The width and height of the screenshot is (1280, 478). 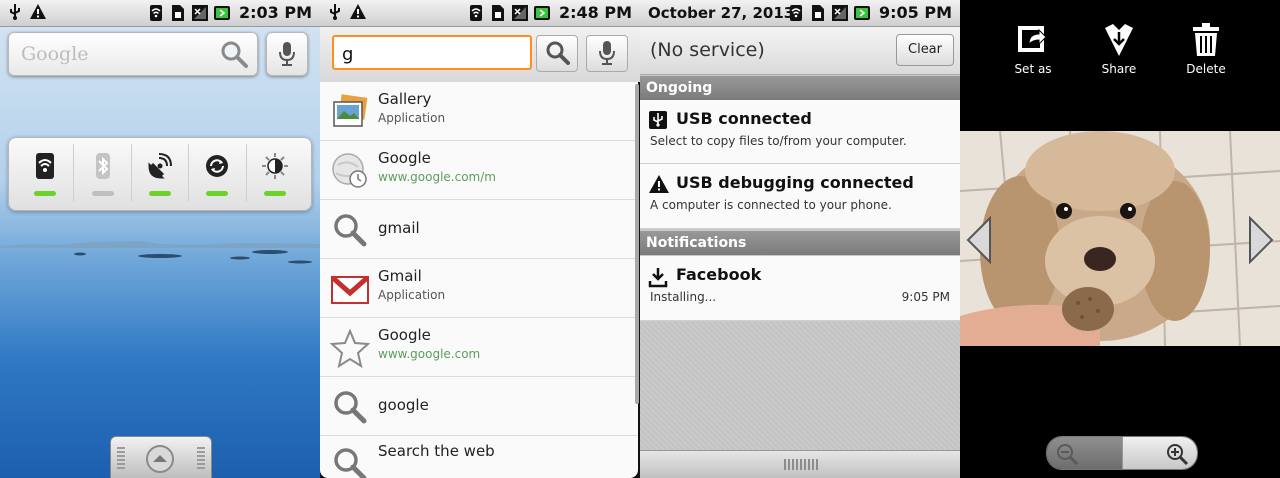 What do you see at coordinates (979, 240) in the screenshot?
I see `previous-photo-arrow` at bounding box center [979, 240].